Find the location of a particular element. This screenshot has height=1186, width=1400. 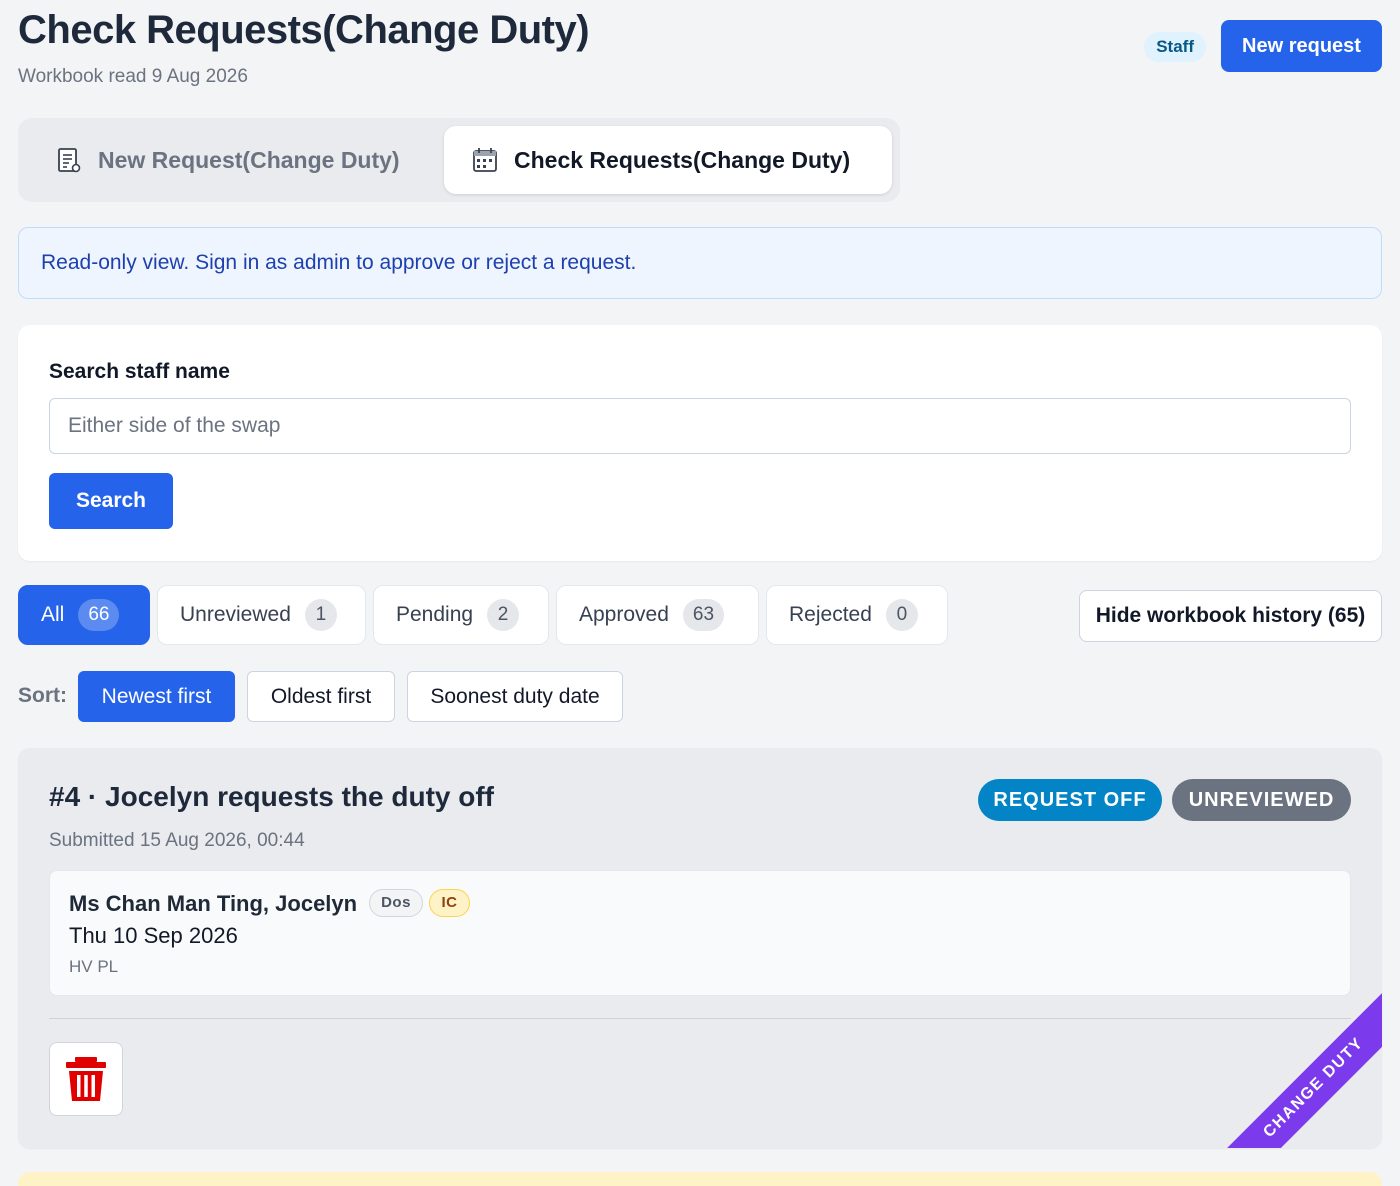

filter-count: 63 is located at coordinates (703, 615).